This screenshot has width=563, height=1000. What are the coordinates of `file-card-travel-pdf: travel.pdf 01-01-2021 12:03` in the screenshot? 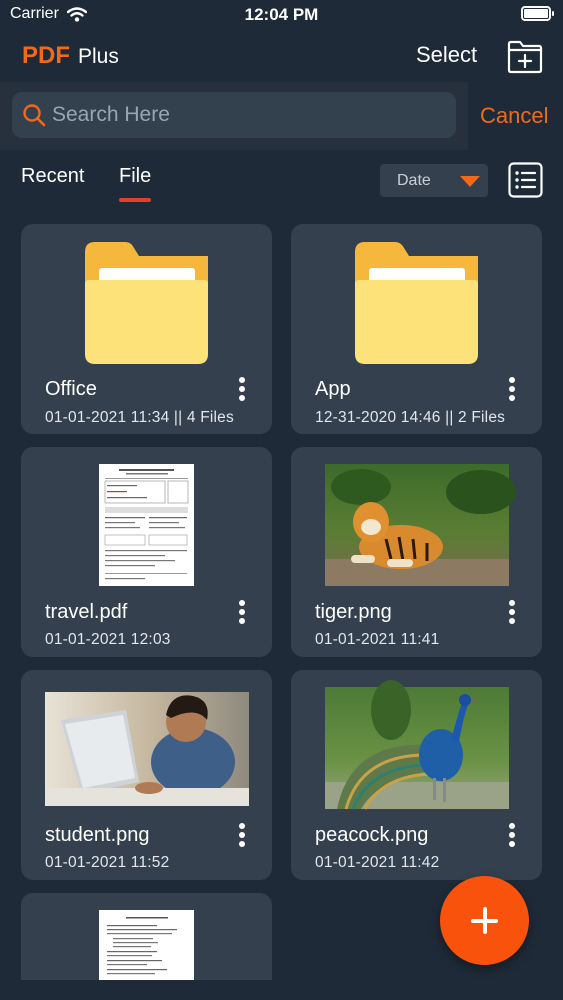 It's located at (146, 552).